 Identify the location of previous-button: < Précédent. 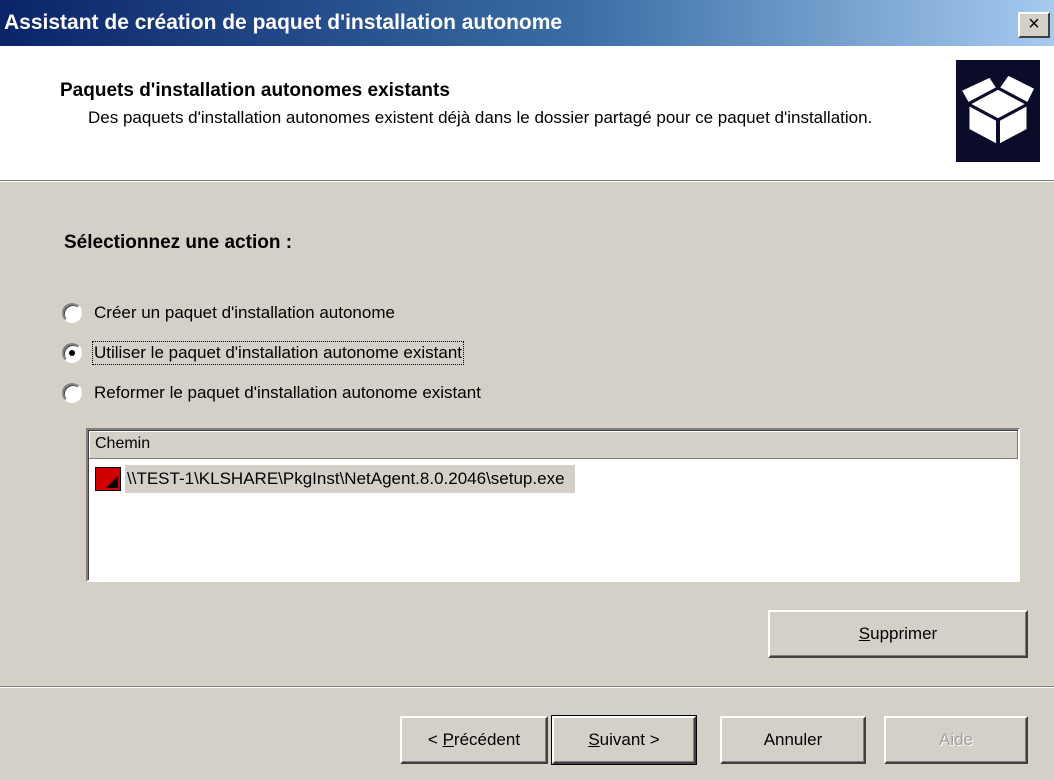
(474, 740).